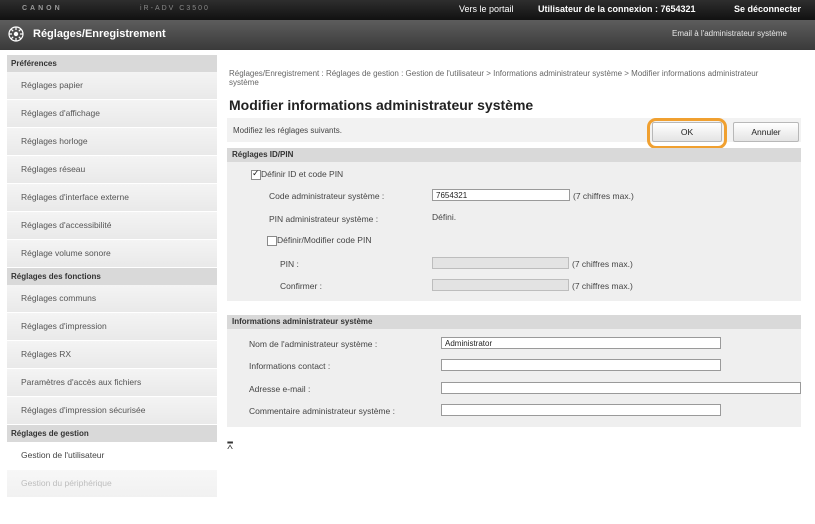 This screenshot has width=815, height=524. What do you see at coordinates (272, 241) in the screenshot?
I see `set-change-pin-checkbox` at bounding box center [272, 241].